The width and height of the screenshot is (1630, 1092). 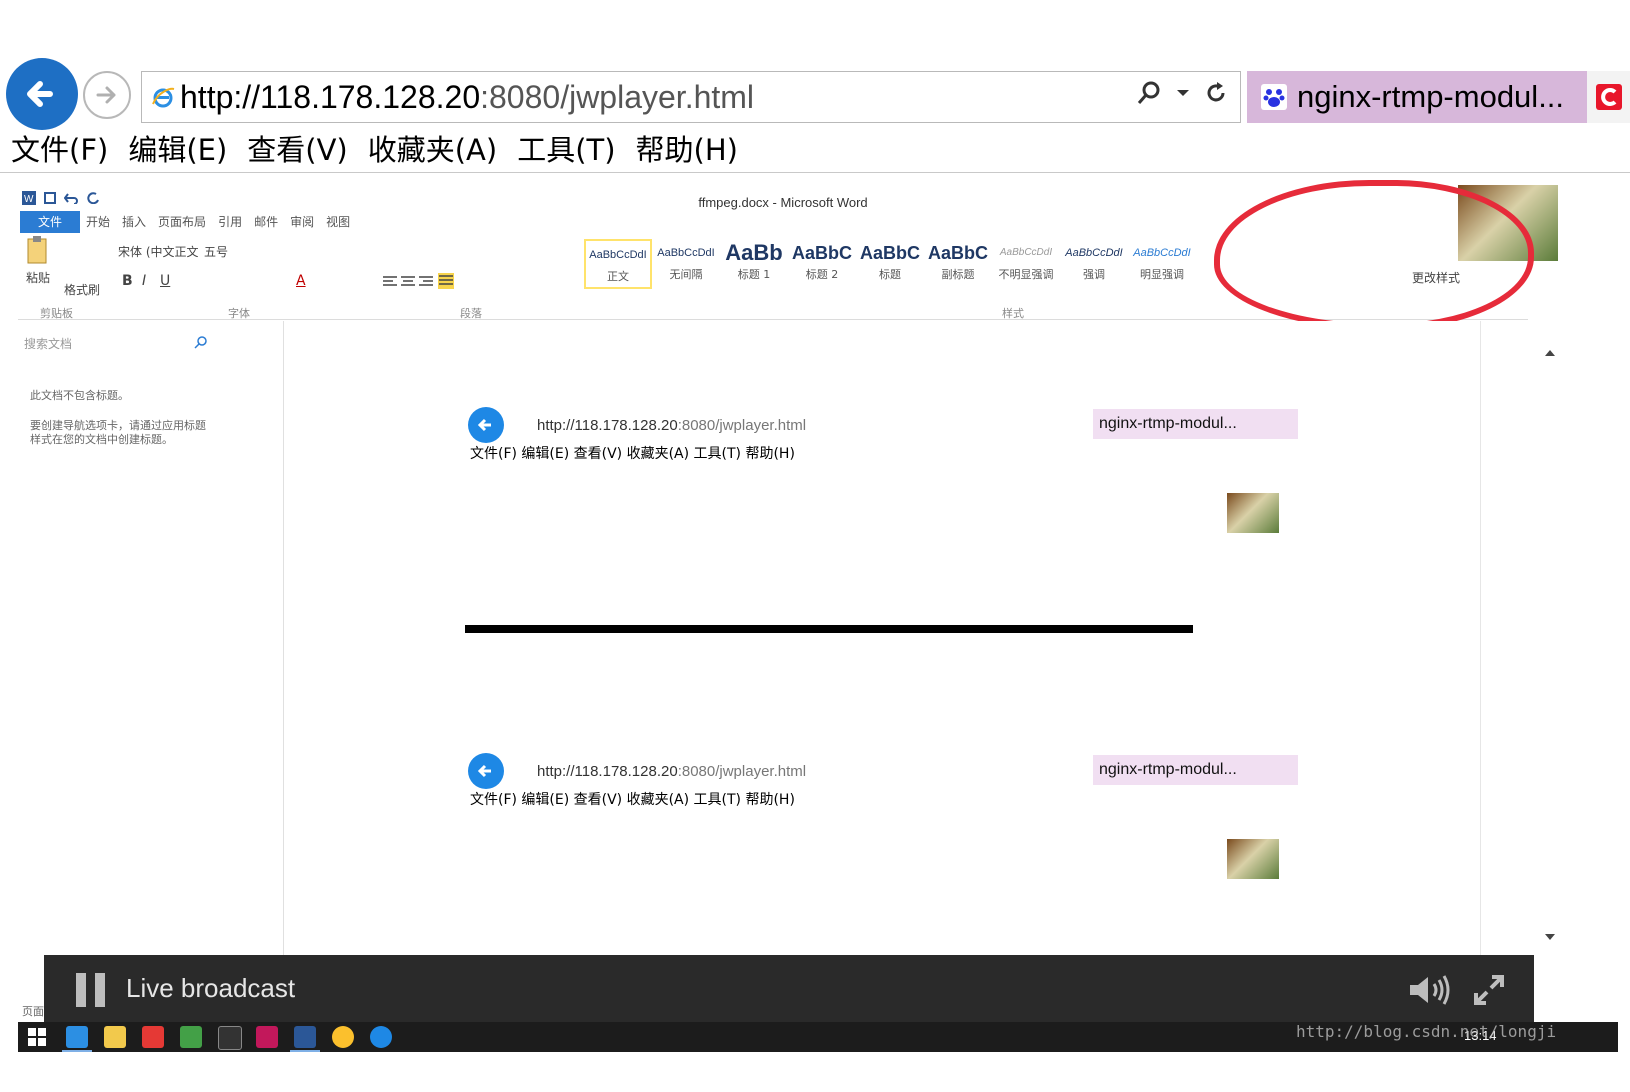 What do you see at coordinates (822, 264) in the screenshot?
I see `style-heading-2: AaBbC 标题 2` at bounding box center [822, 264].